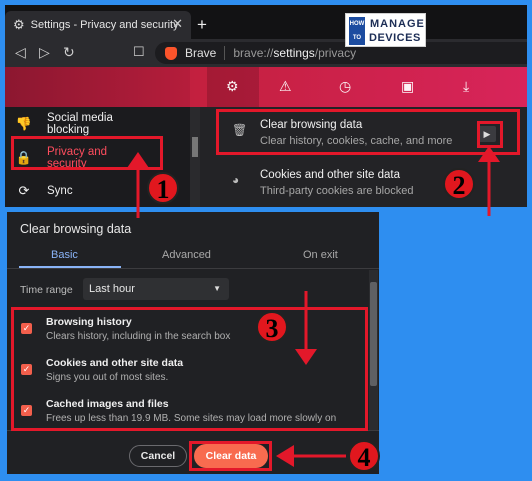 This screenshot has width=532, height=481. I want to click on arrowhead-down, so click(306, 357).